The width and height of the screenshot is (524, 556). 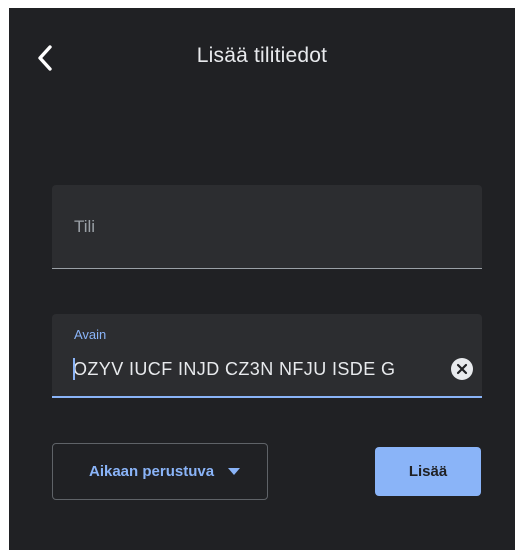 I want to click on key-type-dropdown: Aikaan perustuva, so click(x=160, y=471).